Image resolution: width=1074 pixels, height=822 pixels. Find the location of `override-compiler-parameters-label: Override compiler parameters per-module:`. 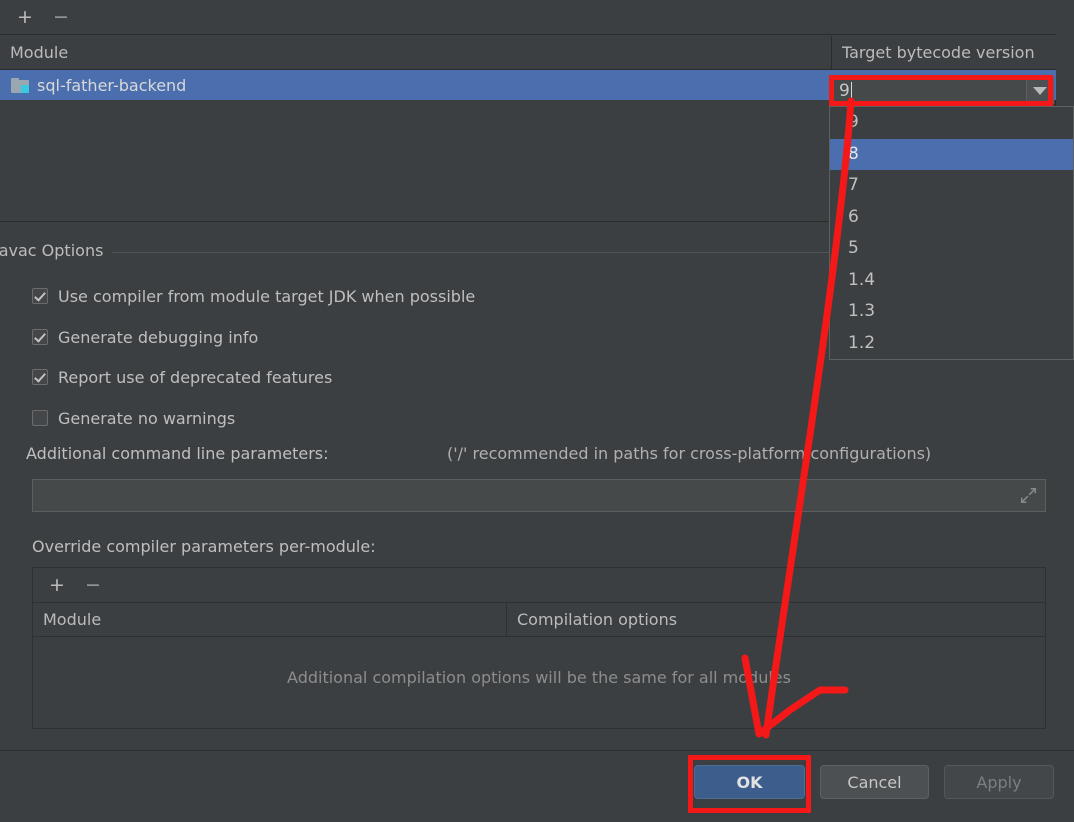

override-compiler-parameters-label: Override compiler parameters per-module: is located at coordinates (204, 546).